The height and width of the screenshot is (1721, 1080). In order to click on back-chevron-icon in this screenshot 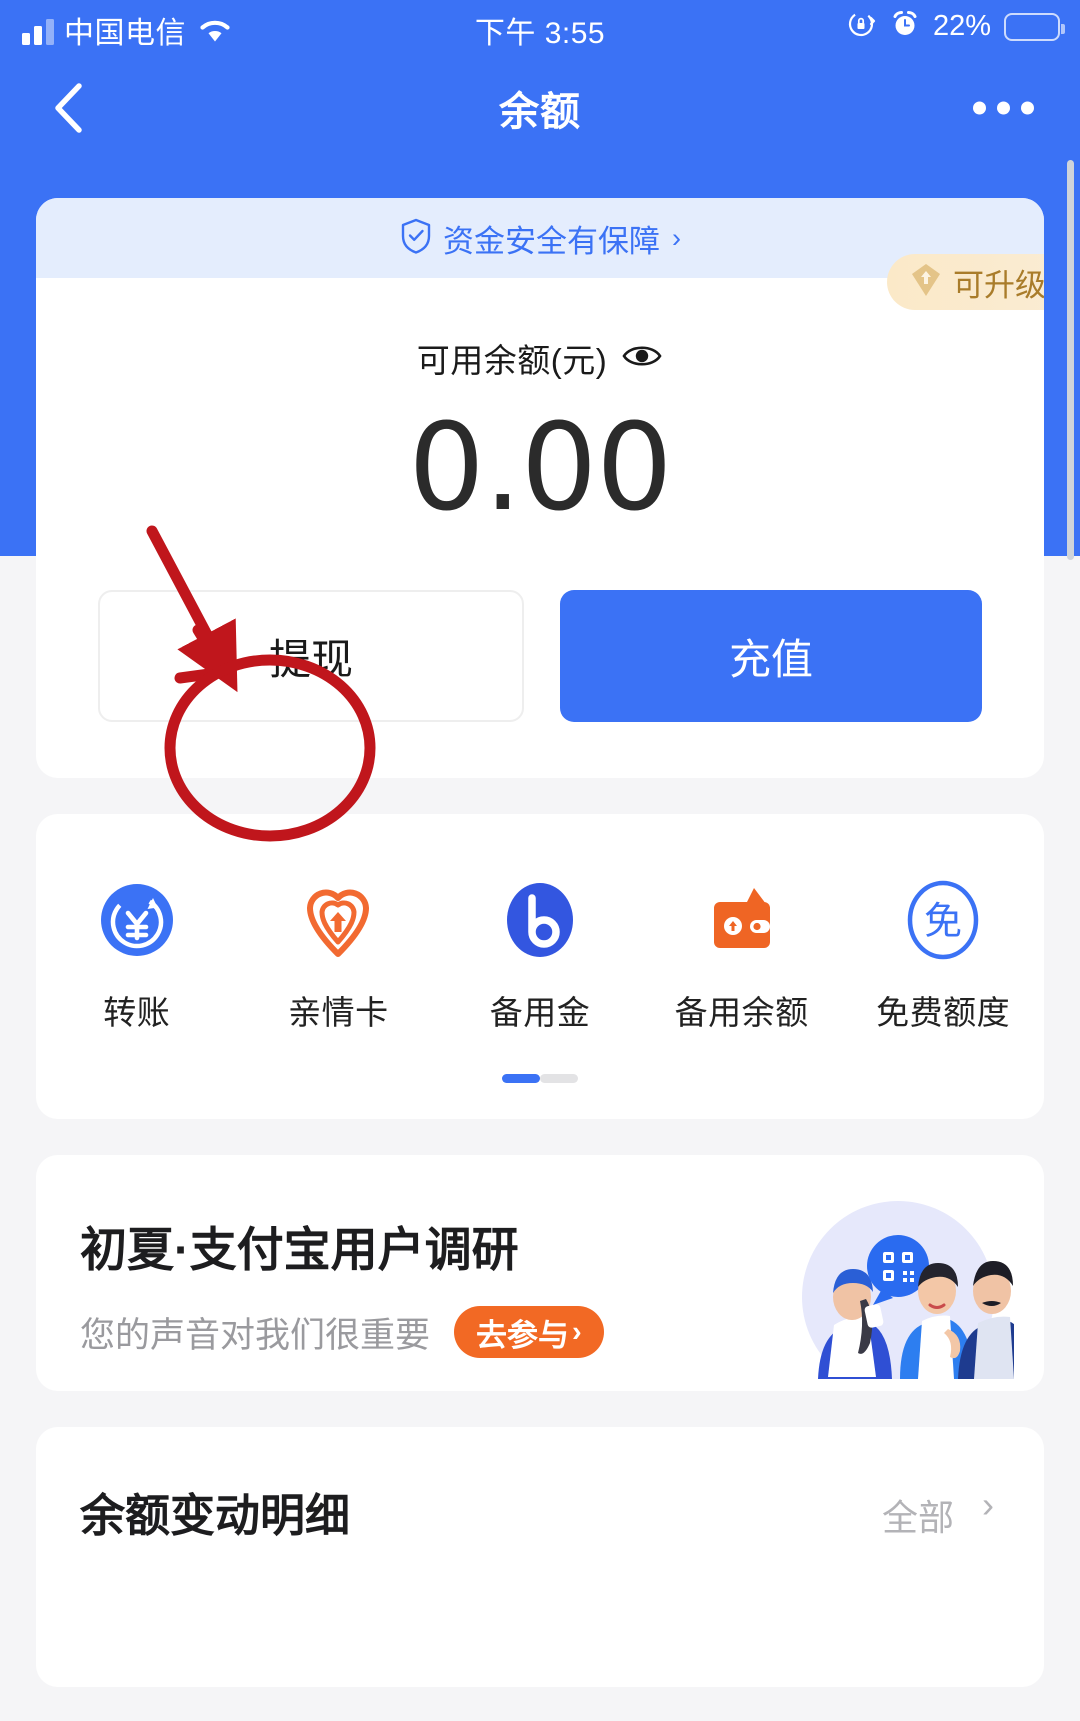, I will do `click(70, 108)`.